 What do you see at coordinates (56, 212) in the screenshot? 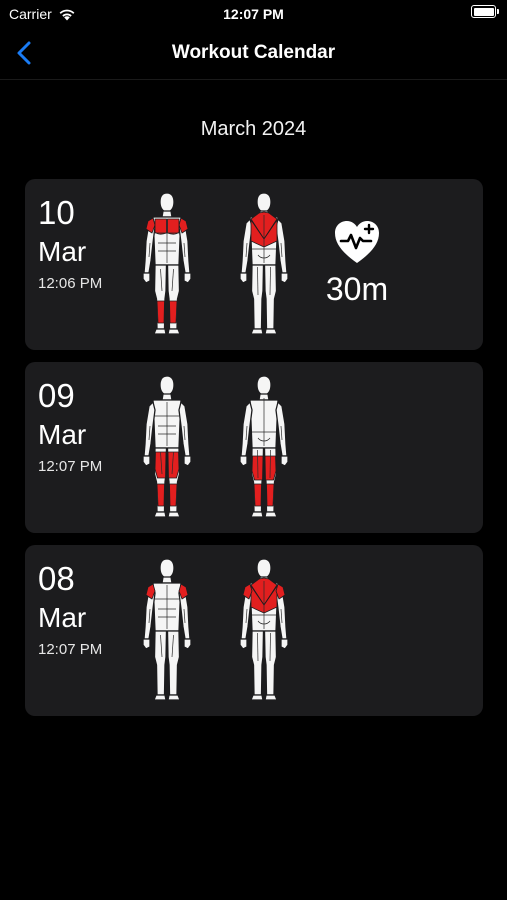
I see `workout-day: 10` at bounding box center [56, 212].